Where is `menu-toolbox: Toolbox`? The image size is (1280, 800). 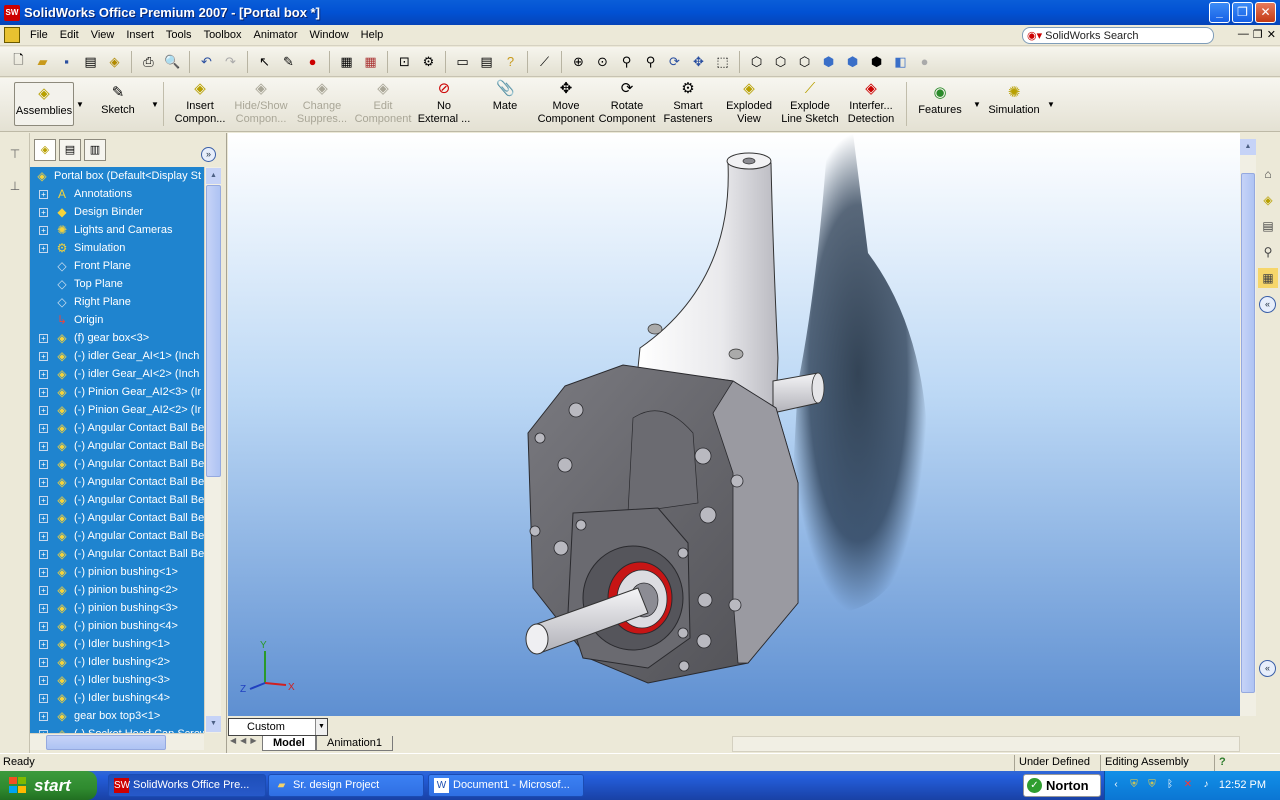 menu-toolbox: Toolbox is located at coordinates (223, 35).